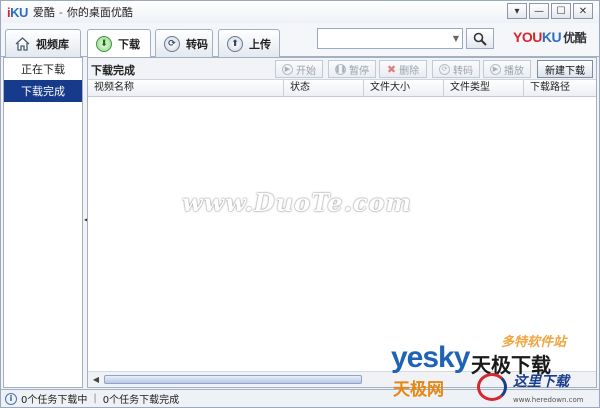 Image resolution: width=600 pixels, height=408 pixels. What do you see at coordinates (534, 342) in the screenshot?
I see `duote-logo: 多特软件站` at bounding box center [534, 342].